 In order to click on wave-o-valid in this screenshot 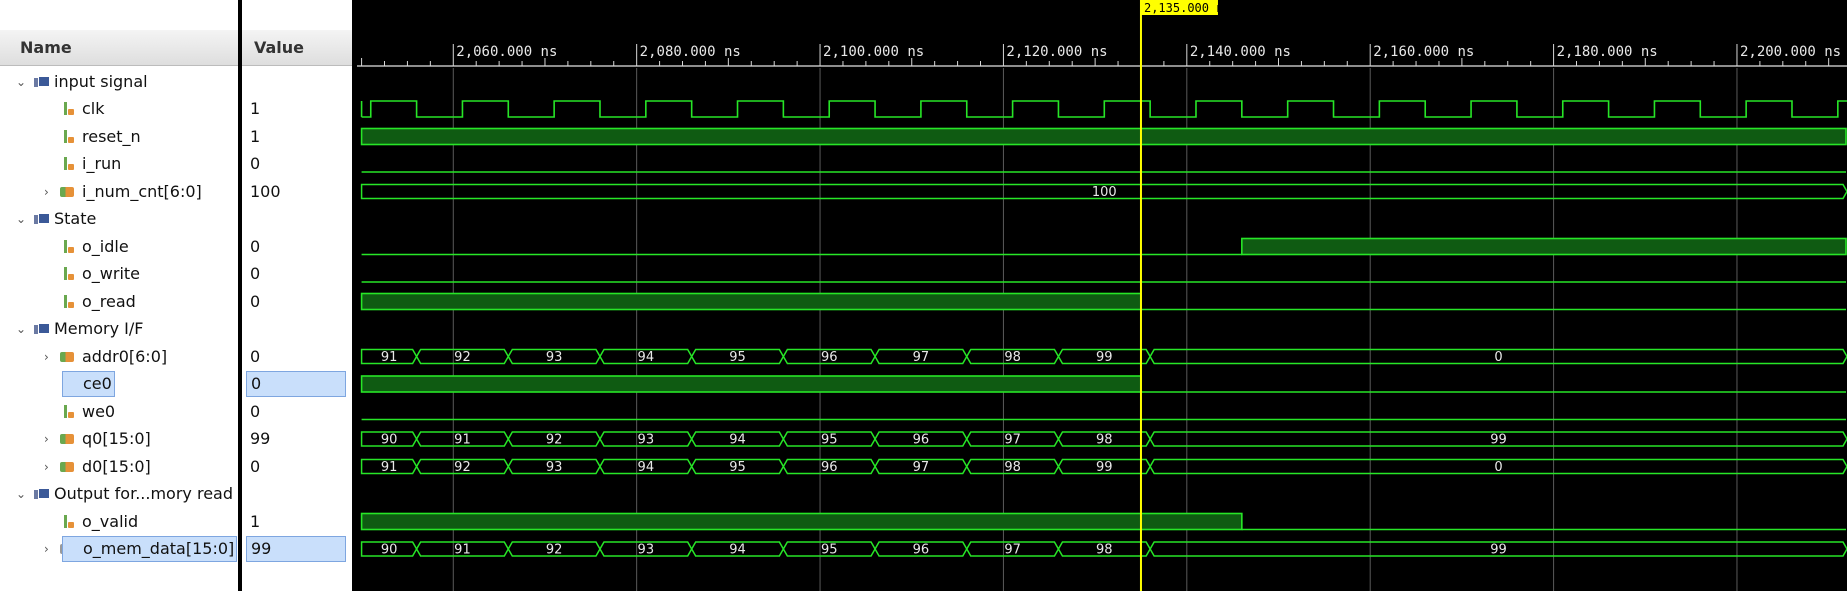, I will do `click(1103, 521)`.